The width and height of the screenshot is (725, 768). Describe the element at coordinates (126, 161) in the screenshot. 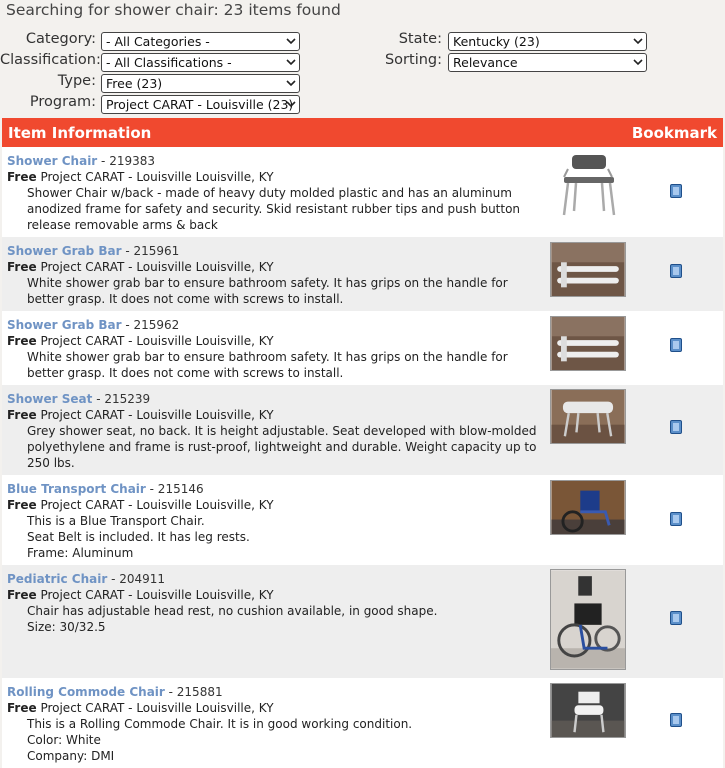

I see `item-id: - 219383` at that location.